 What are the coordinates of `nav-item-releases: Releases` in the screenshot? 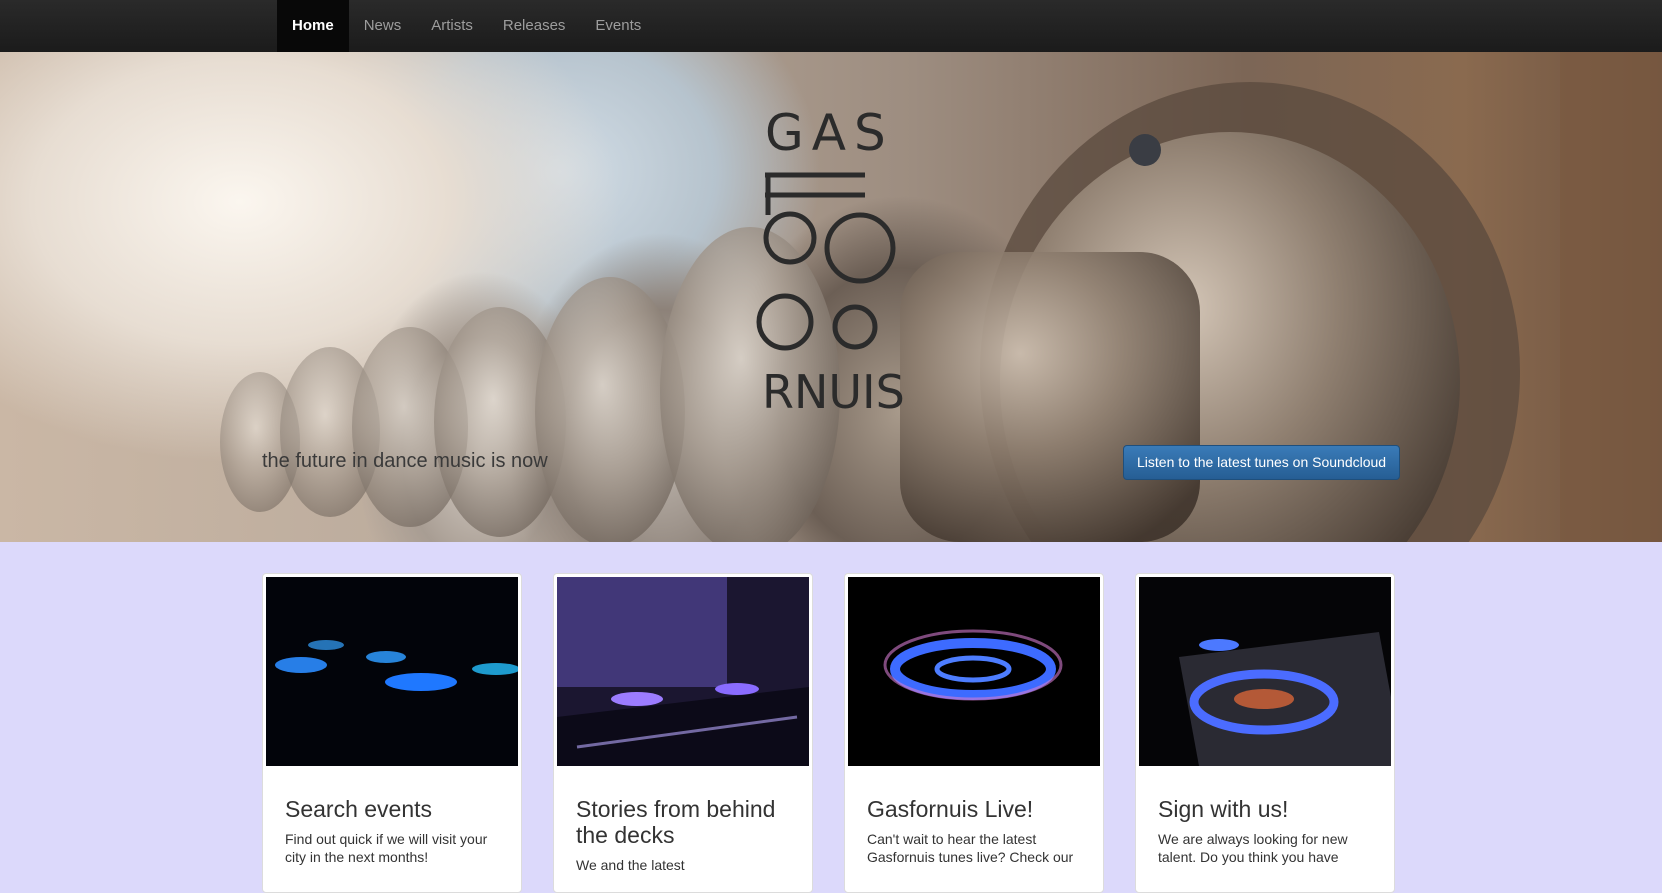 It's located at (534, 26).